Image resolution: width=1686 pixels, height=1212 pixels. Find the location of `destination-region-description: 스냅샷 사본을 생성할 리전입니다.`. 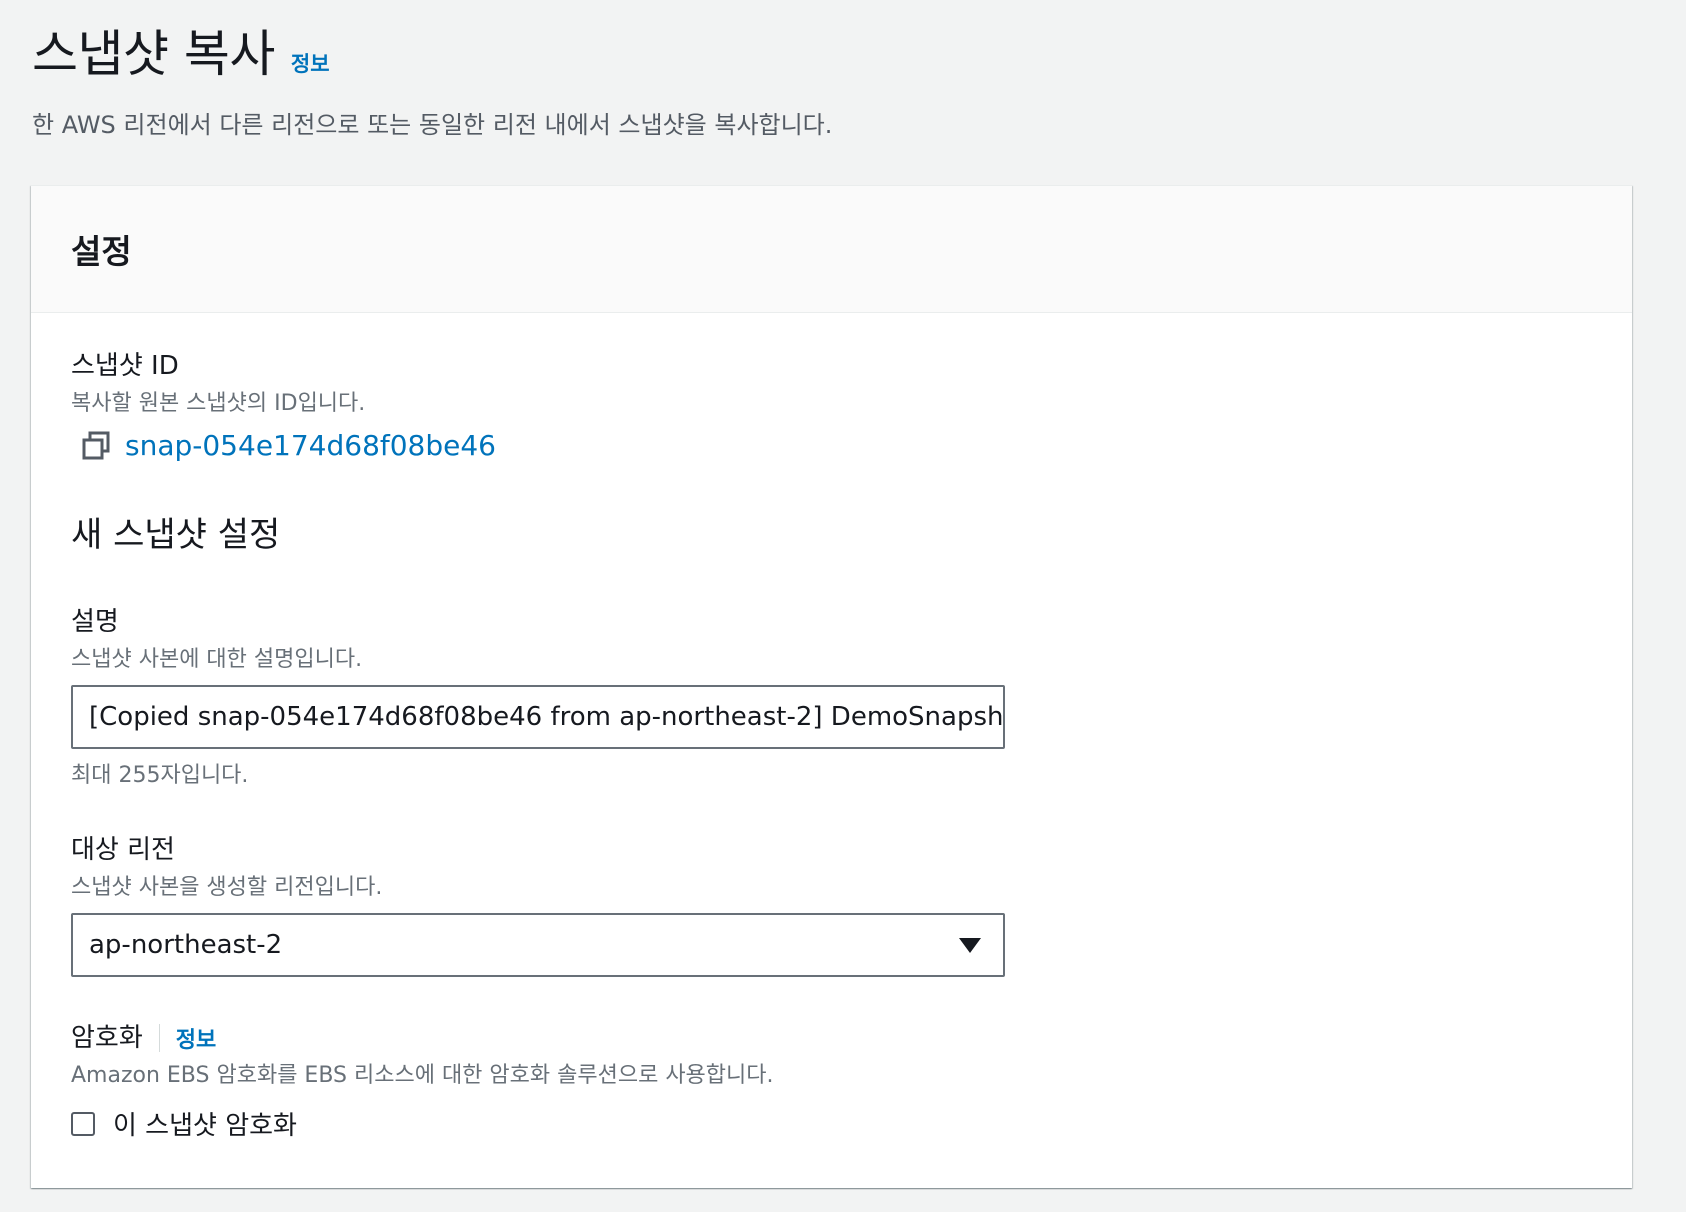

destination-region-description: 스냅샷 사본을 생성할 리전입니다. is located at coordinates (227, 887).